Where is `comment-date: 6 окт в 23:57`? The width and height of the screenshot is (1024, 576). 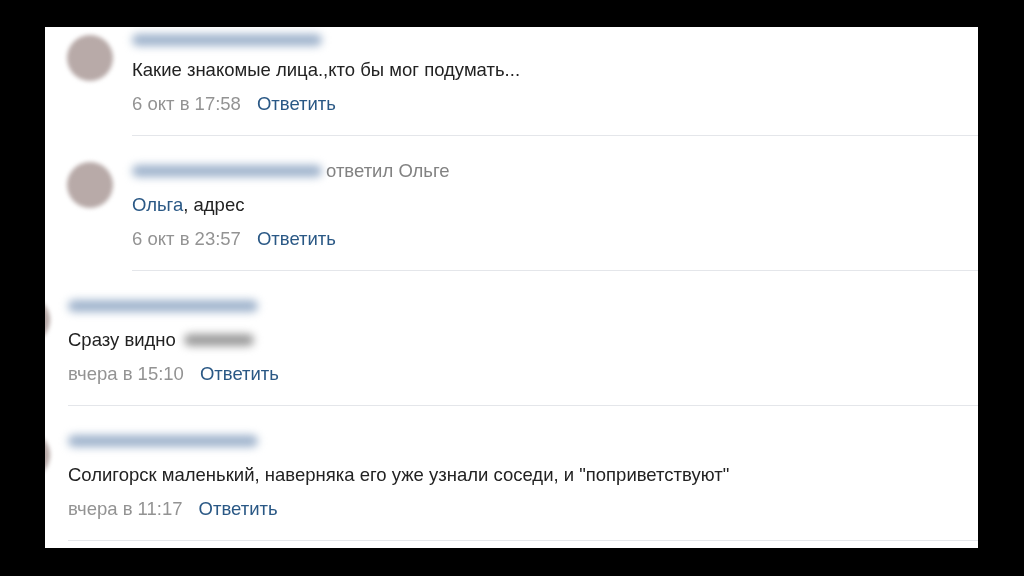 comment-date: 6 окт в 23:57 is located at coordinates (186, 239).